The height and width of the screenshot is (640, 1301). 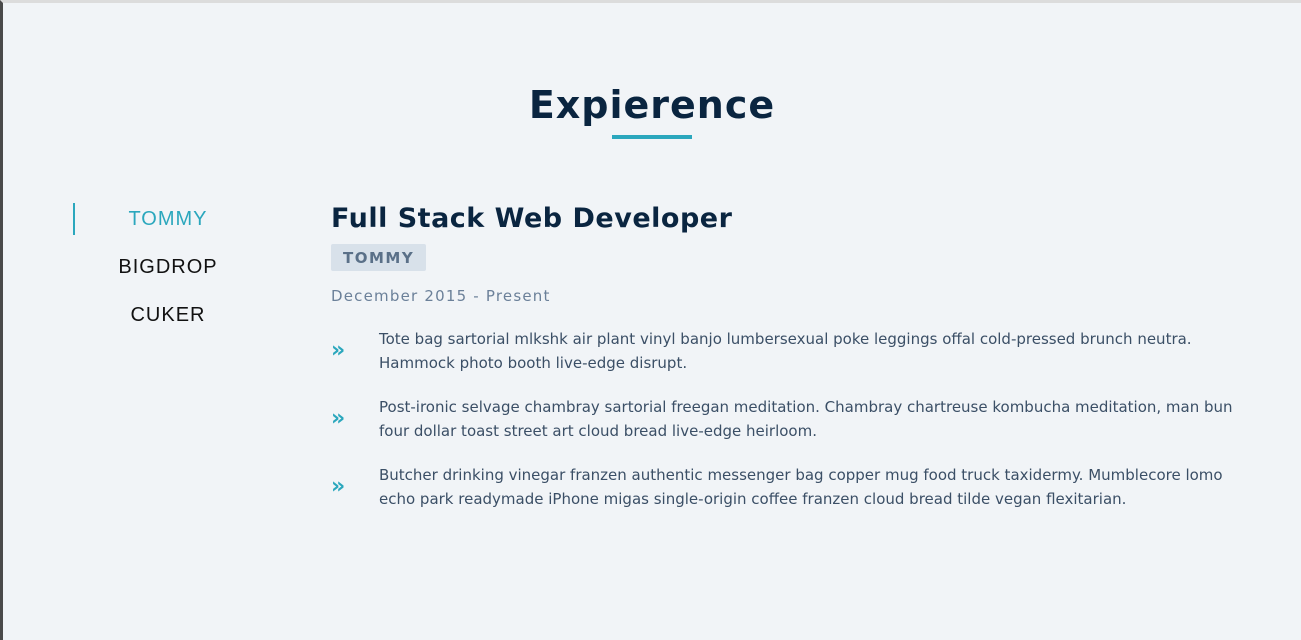 What do you see at coordinates (379, 257) in the screenshot?
I see `company-badge: TOMMY` at bounding box center [379, 257].